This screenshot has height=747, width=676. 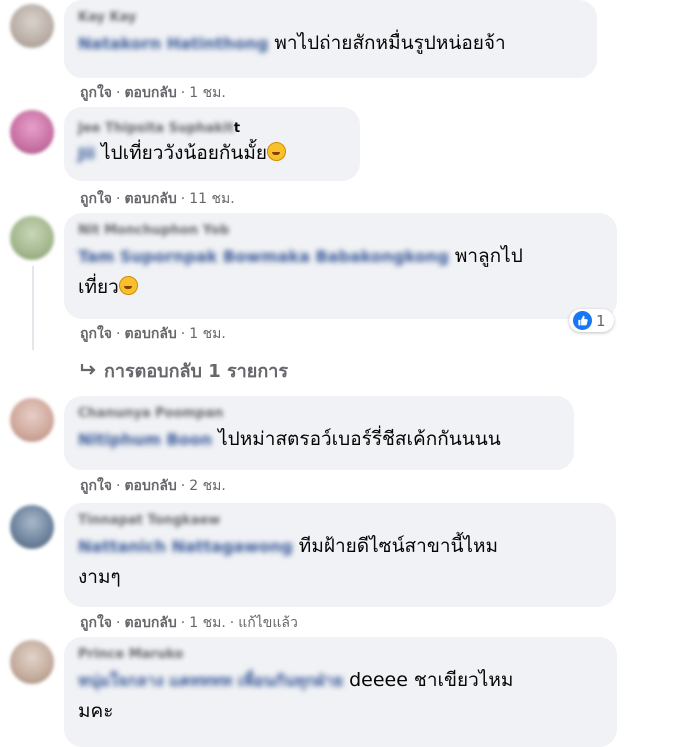 What do you see at coordinates (488, 256) in the screenshot?
I see `comment-body: พาลูกไป` at bounding box center [488, 256].